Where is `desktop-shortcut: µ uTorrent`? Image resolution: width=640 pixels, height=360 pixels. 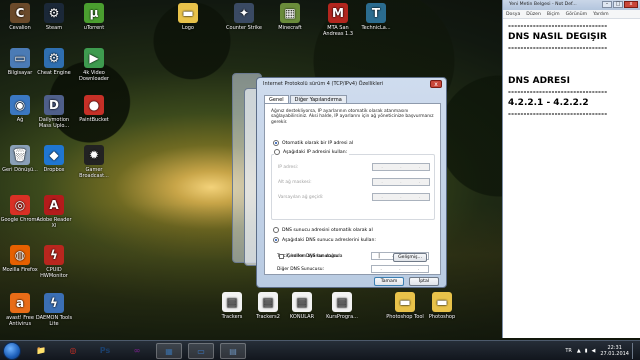
desktop-shortcut: µ uTorrent is located at coordinates (94, 17).